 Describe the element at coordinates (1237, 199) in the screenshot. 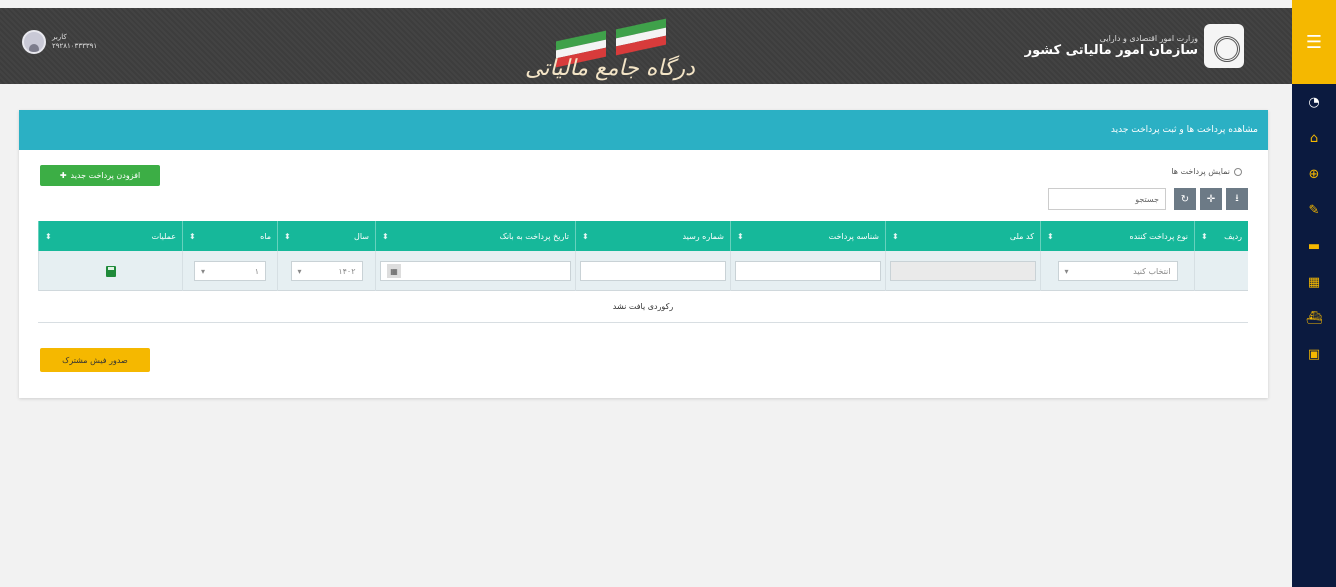

I see `download-icon: ⭳` at that location.